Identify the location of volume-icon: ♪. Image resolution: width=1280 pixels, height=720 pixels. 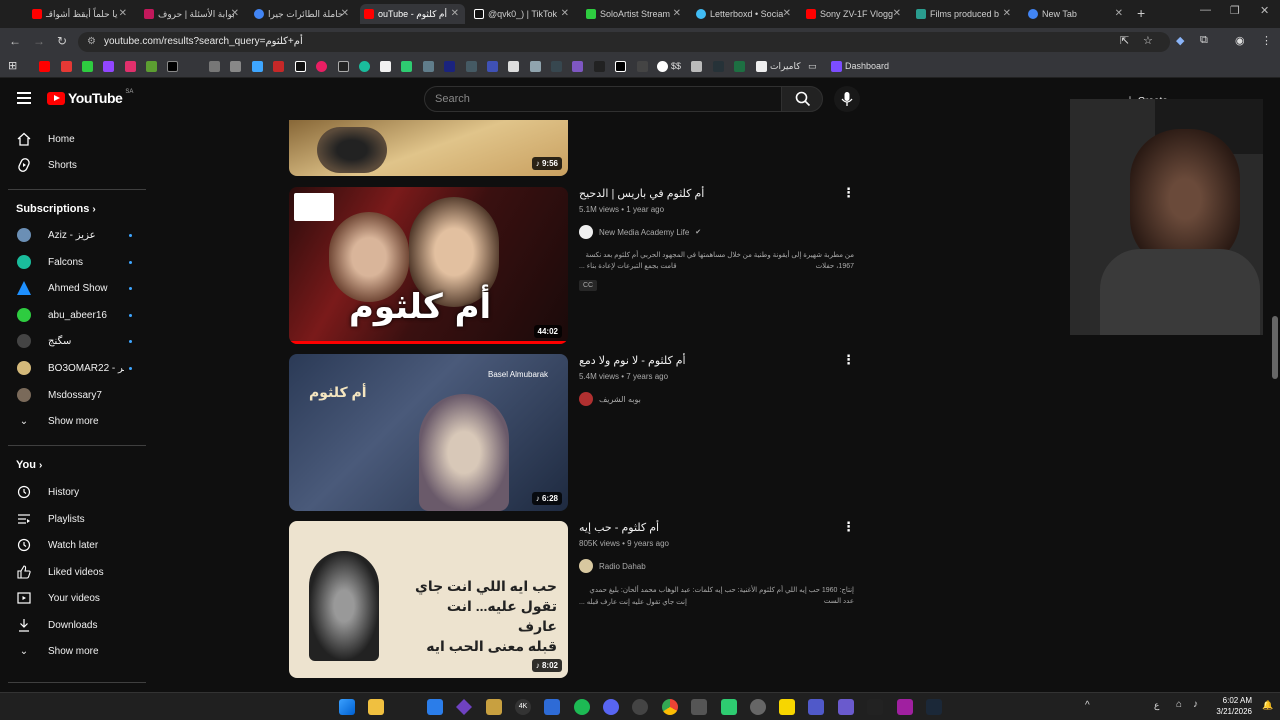
(1195, 704).